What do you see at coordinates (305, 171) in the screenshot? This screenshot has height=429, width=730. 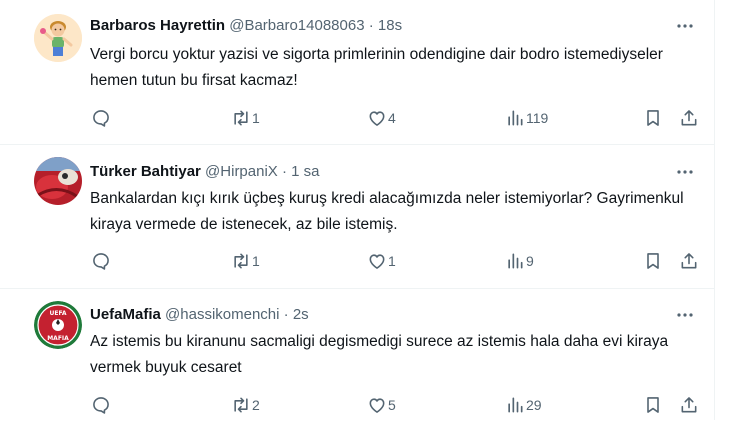 I see `tweet-time: 1 sa` at bounding box center [305, 171].